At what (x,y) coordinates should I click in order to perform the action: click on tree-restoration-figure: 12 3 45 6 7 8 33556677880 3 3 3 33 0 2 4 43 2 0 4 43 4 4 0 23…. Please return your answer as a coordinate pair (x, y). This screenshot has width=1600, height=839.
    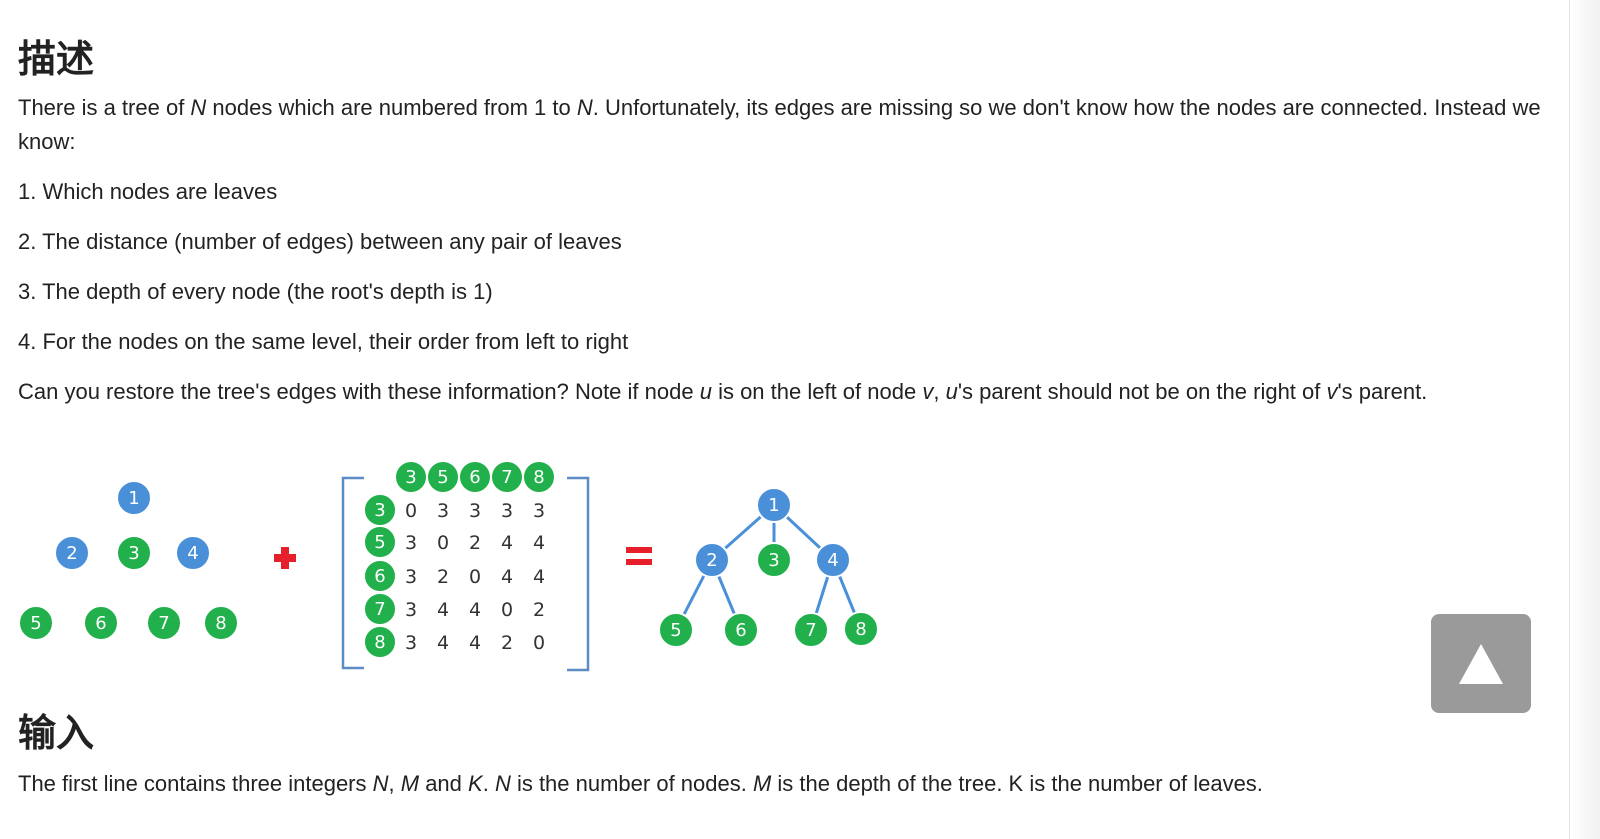
    Looking at the image, I should click on (448, 566).